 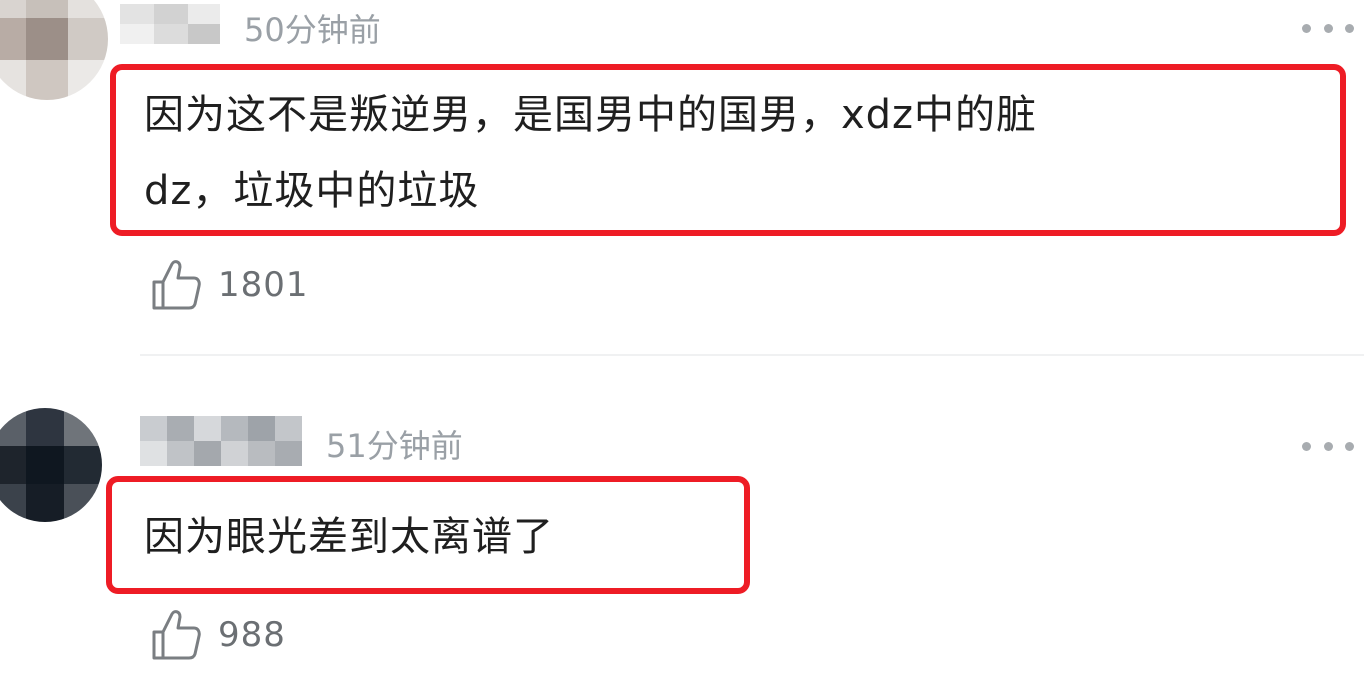 I want to click on like-button: 988, so click(x=218, y=635).